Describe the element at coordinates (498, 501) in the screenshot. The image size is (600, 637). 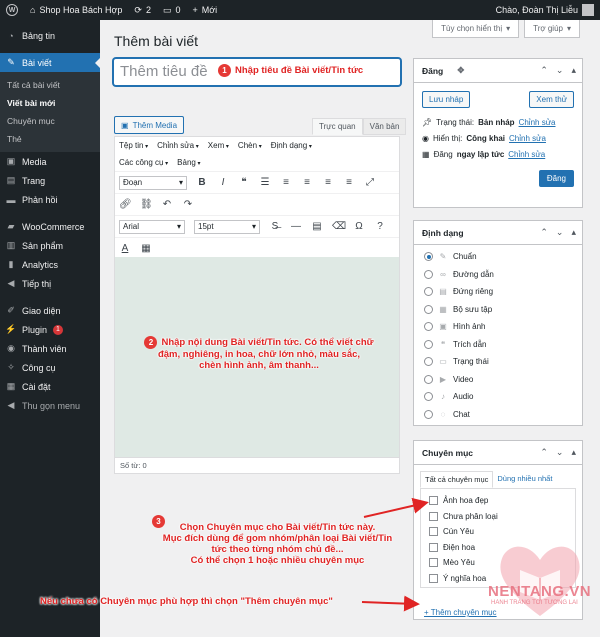
I see `category-item: Ảnh hoa đẹp` at that location.